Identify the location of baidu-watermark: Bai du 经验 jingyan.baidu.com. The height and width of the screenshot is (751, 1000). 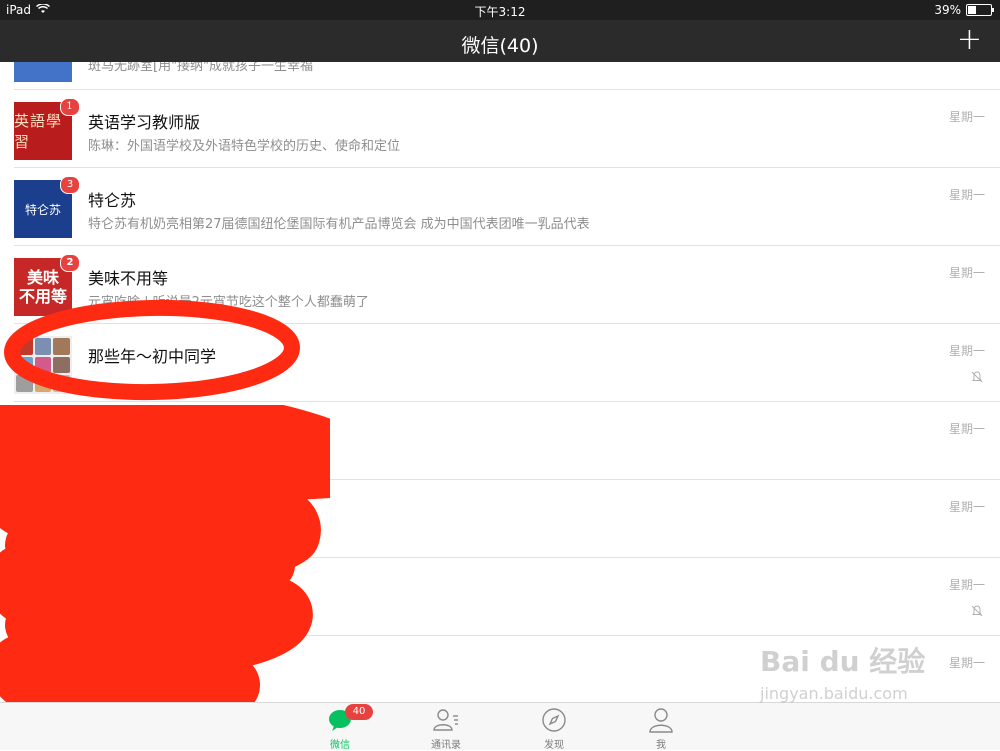
(842, 671).